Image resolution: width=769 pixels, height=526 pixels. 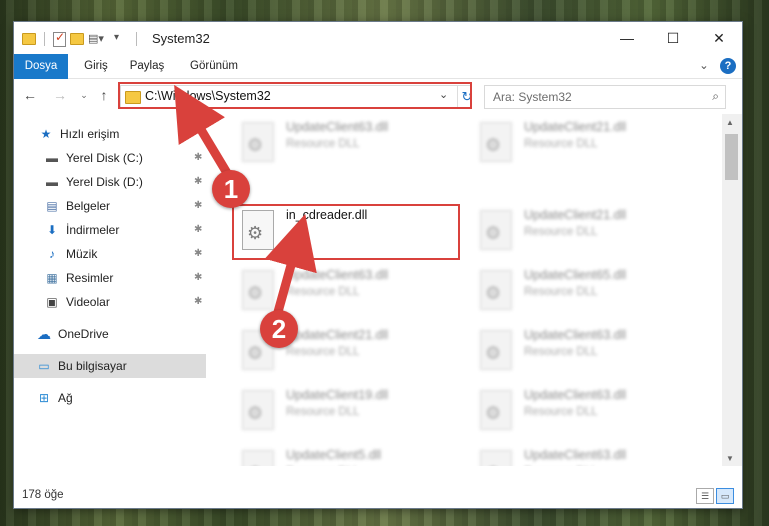 I want to click on sidebar-item-local-disk-d: ▬ Yerel Disk (D:) ✱, so click(x=110, y=182).